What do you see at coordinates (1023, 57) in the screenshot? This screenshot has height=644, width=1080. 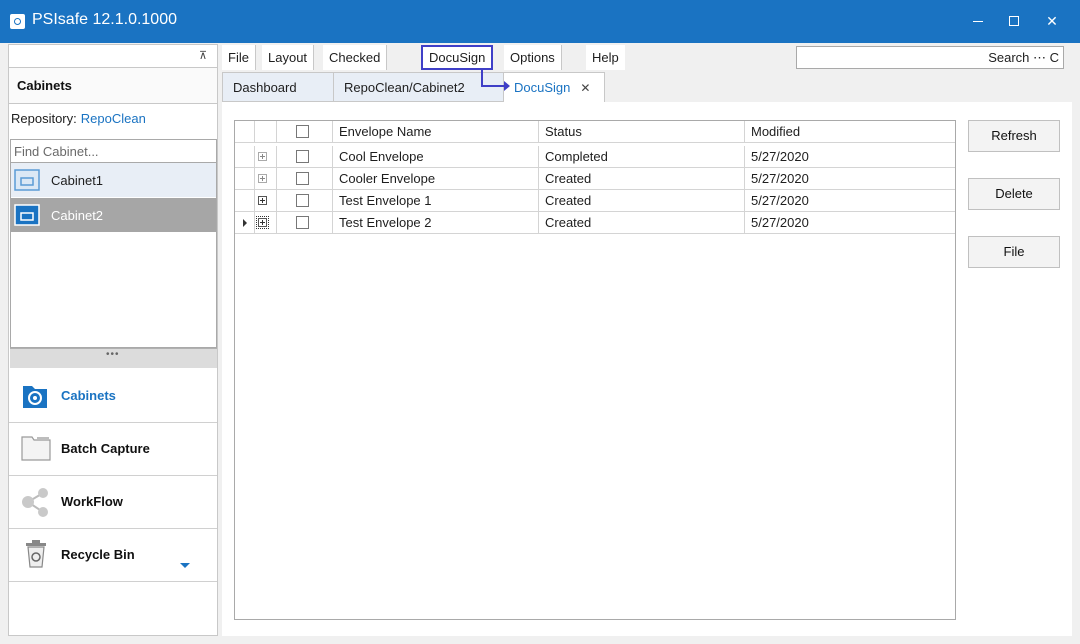 I see `search-label: Search ⋯ C` at bounding box center [1023, 57].